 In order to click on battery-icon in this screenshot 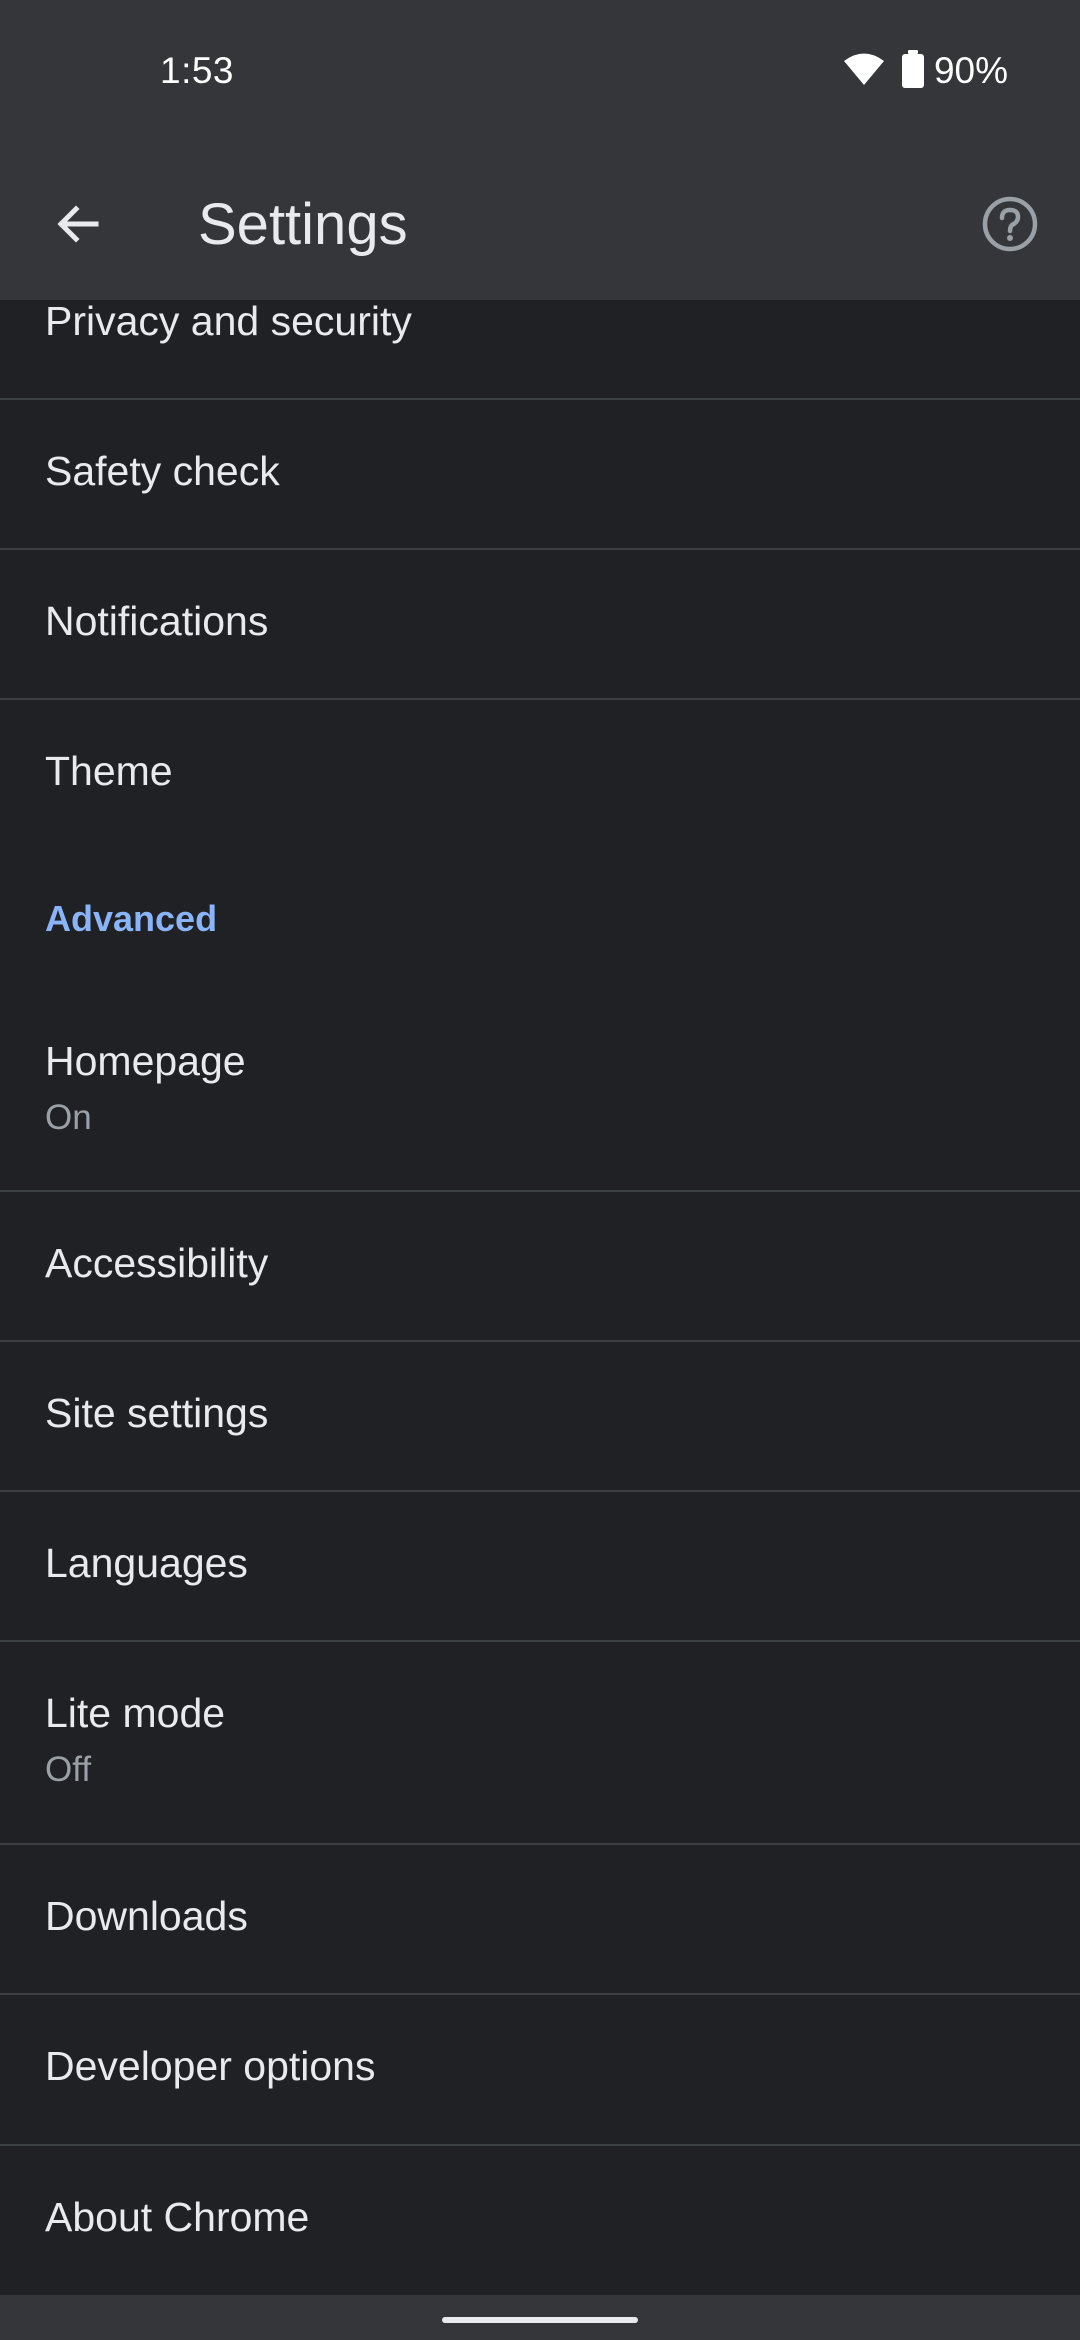, I will do `click(912, 71)`.